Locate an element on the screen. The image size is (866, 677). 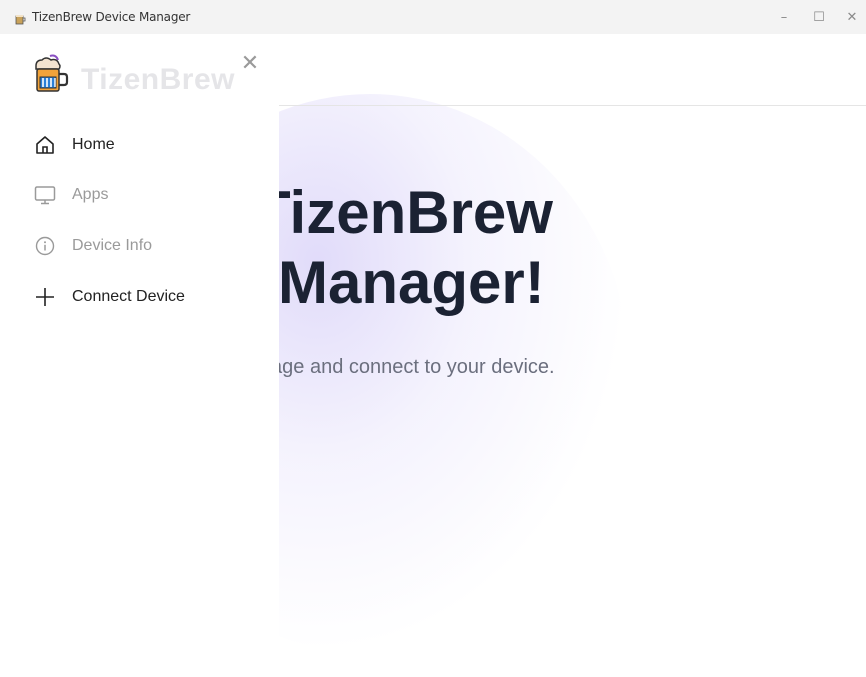
plus-icon is located at coordinates (45, 297).